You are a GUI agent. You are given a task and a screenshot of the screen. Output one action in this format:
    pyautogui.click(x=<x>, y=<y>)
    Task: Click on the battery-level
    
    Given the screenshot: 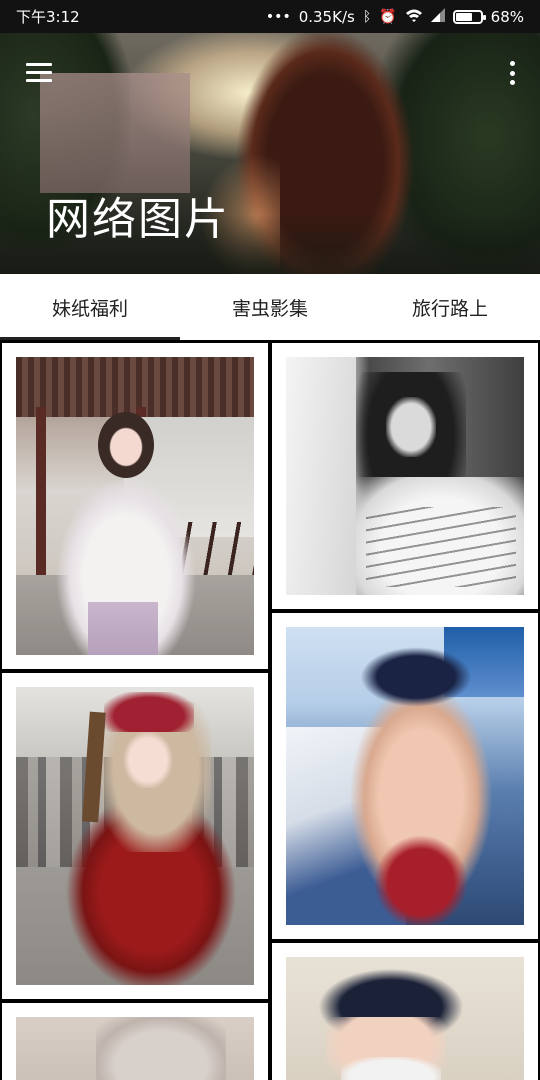 What is the action you would take?
    pyautogui.click(x=463, y=16)
    